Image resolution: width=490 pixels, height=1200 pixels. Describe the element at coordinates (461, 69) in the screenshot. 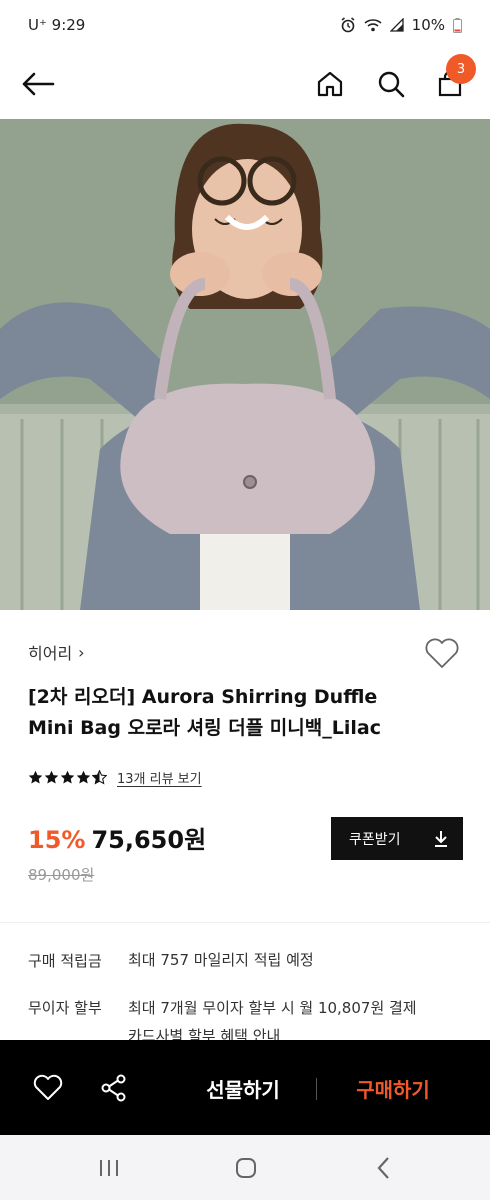

I see `cart-count-badge: 3` at that location.